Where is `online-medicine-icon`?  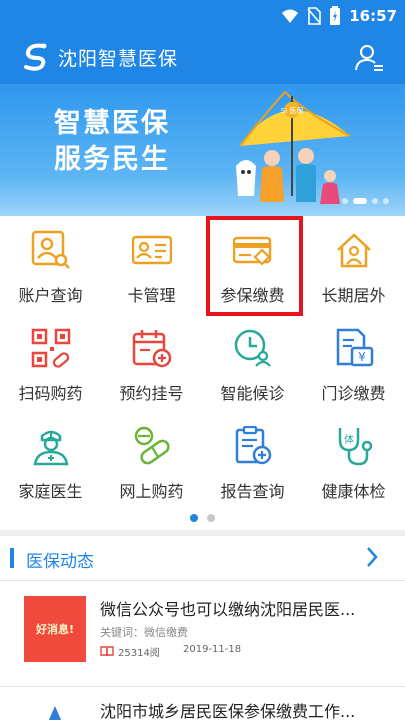
online-medicine-icon is located at coordinates (152, 445).